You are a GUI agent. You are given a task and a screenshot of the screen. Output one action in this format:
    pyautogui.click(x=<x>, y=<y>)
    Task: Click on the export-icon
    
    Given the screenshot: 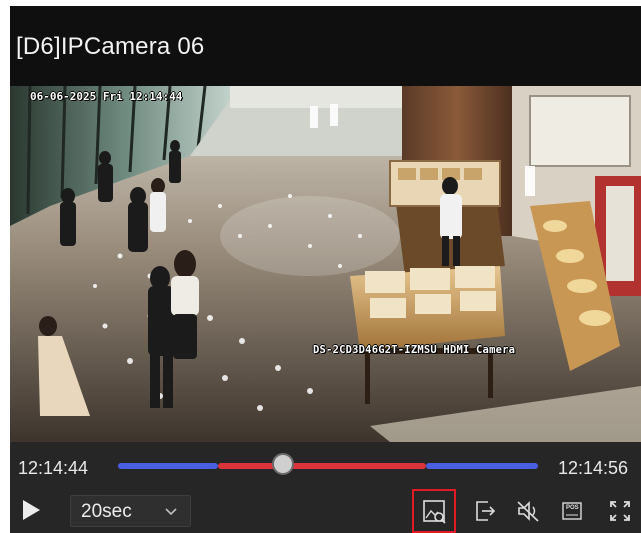 What is the action you would take?
    pyautogui.click(x=484, y=511)
    